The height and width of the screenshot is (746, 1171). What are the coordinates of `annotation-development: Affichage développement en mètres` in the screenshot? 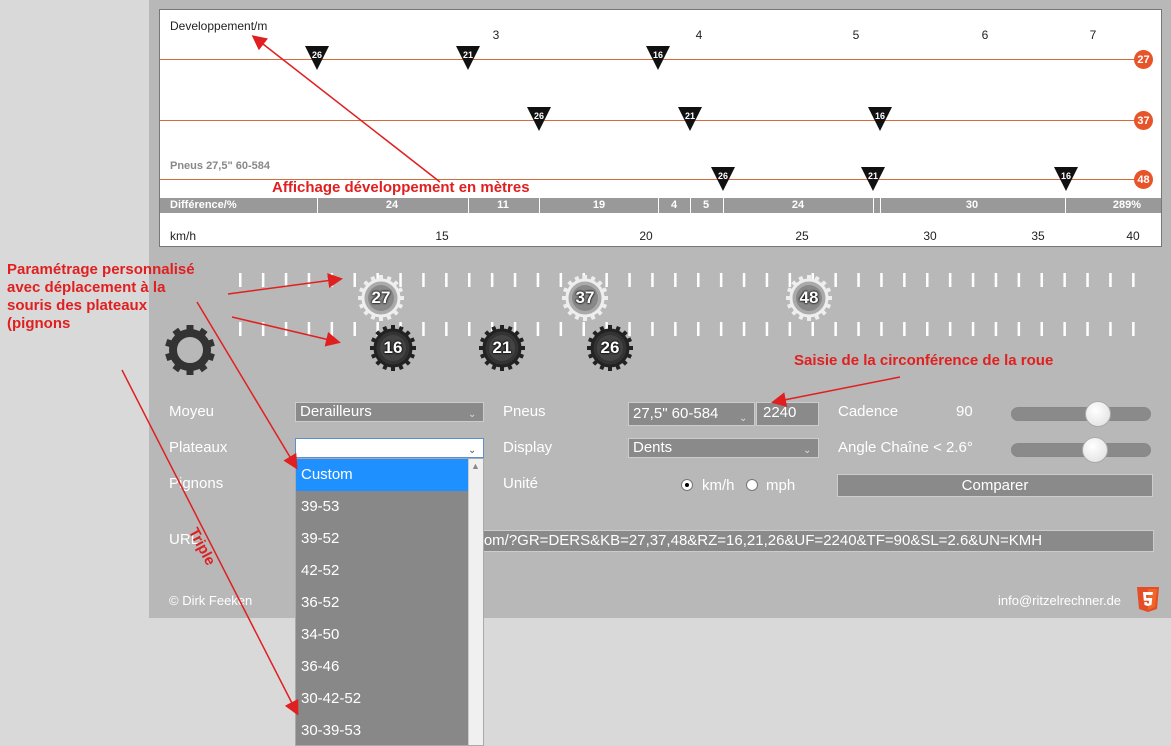 It's located at (401, 187).